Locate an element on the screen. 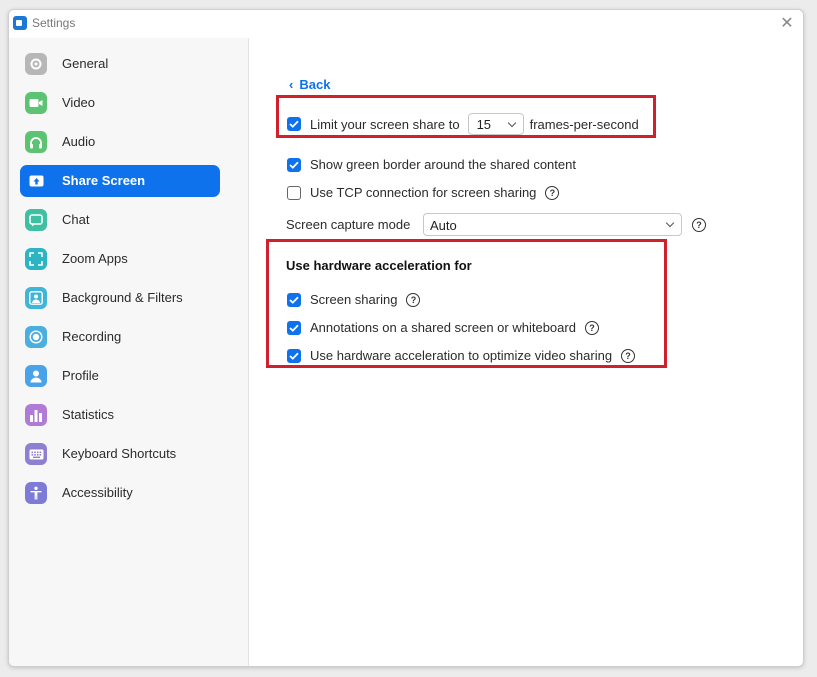 The image size is (817, 677). sidebar-item-label: General is located at coordinates (85, 63).